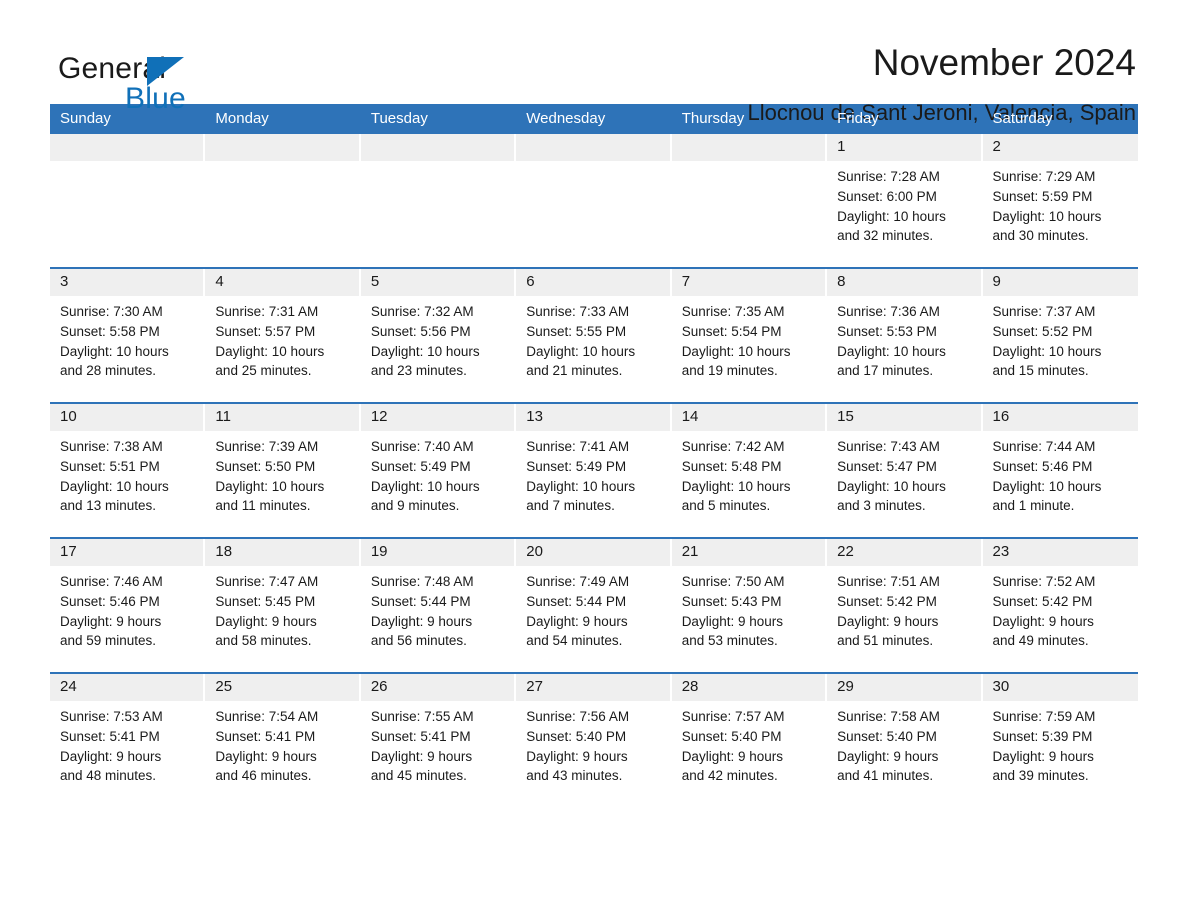  Describe the element at coordinates (265, 331) in the screenshot. I see `sunset-time: Sunset: 5:57 PM` at that location.